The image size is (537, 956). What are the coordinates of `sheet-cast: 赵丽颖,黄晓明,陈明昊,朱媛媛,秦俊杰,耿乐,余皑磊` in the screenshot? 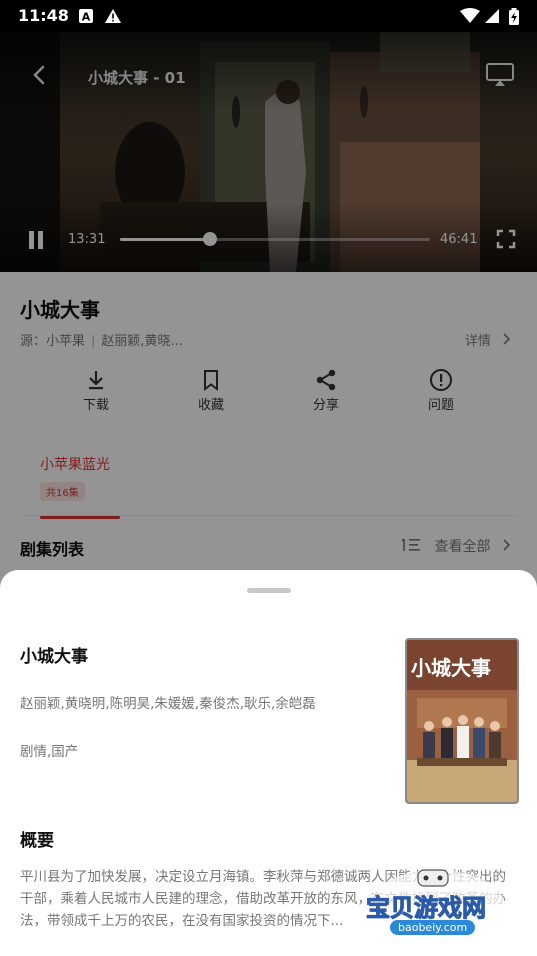 It's located at (168, 704).